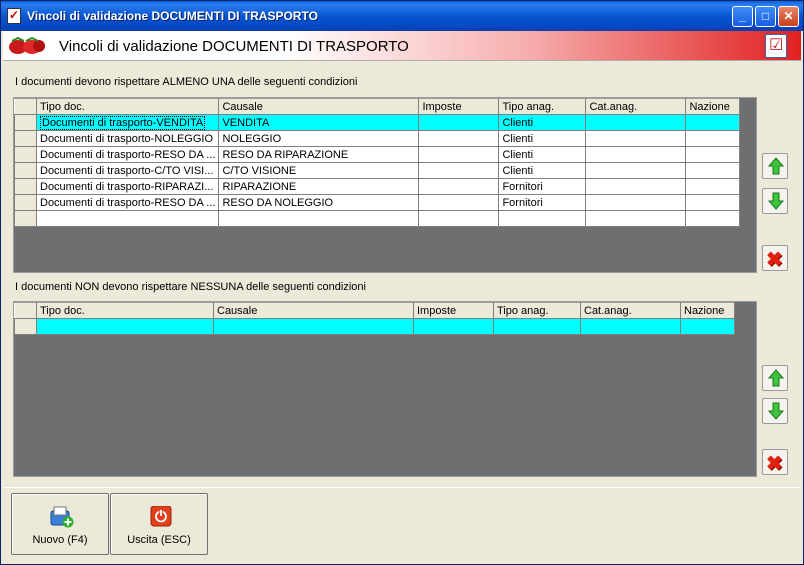 The width and height of the screenshot is (804, 565). Describe the element at coordinates (25, 106) in the screenshot. I see `row-selector-header` at that location.